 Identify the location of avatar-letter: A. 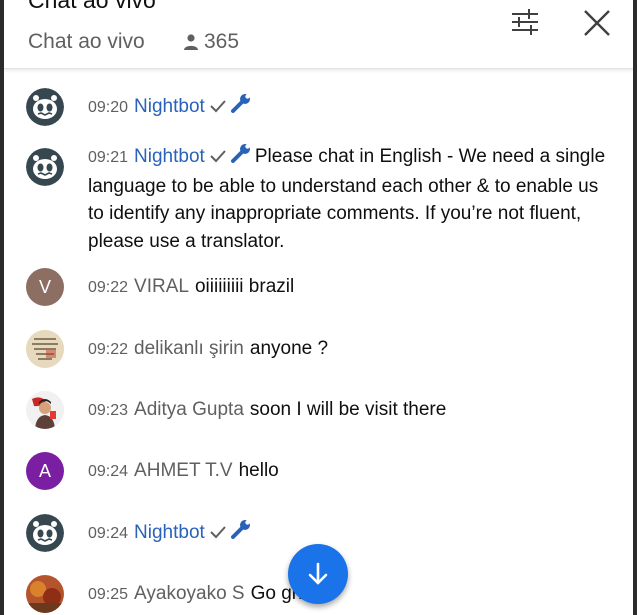
(44, 470).